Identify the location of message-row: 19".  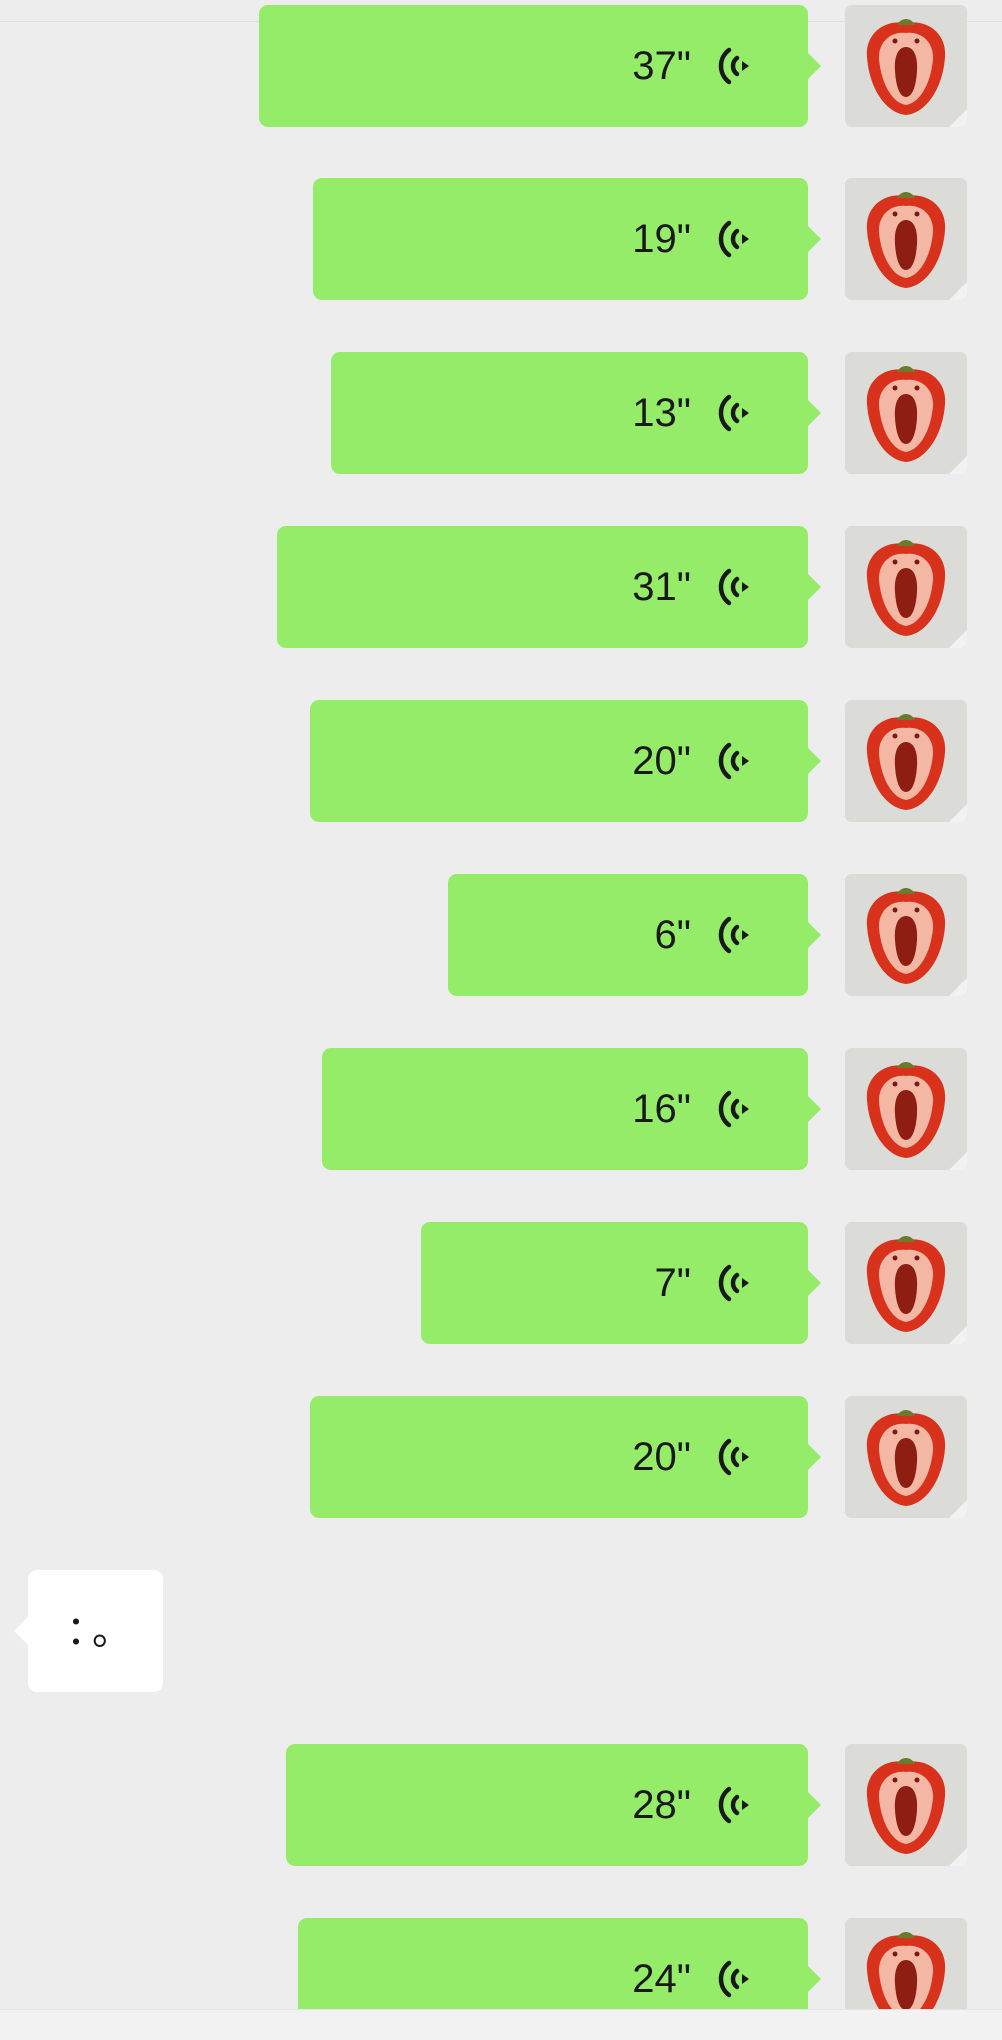
(501, 239).